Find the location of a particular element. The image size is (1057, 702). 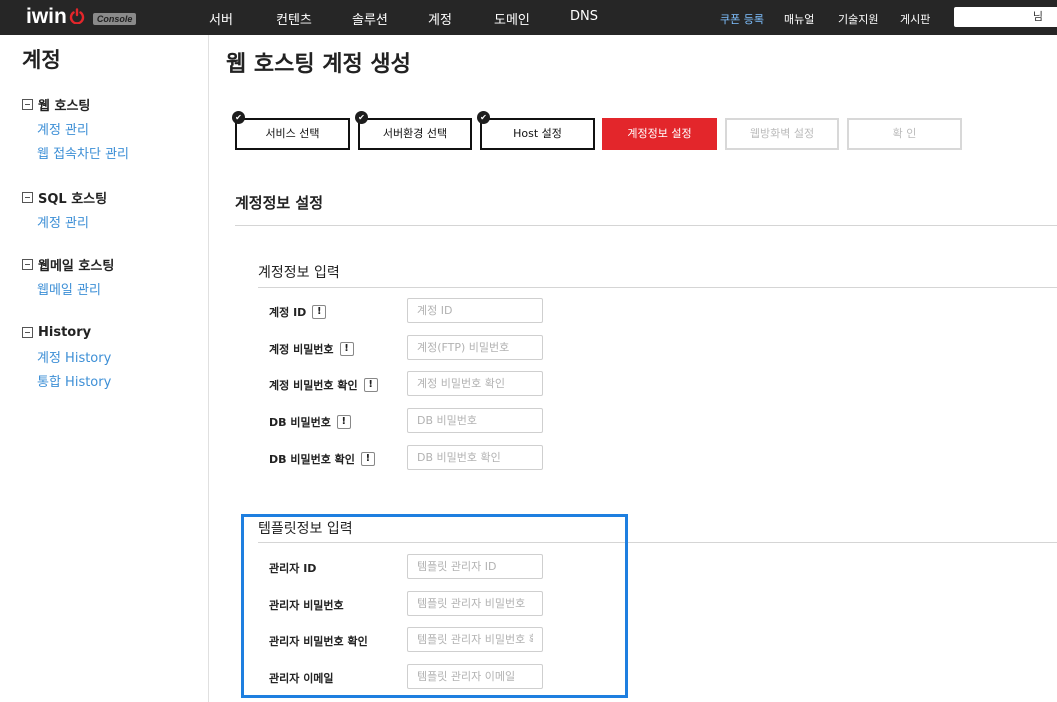

logo-text: iwin is located at coordinates (46, 16).